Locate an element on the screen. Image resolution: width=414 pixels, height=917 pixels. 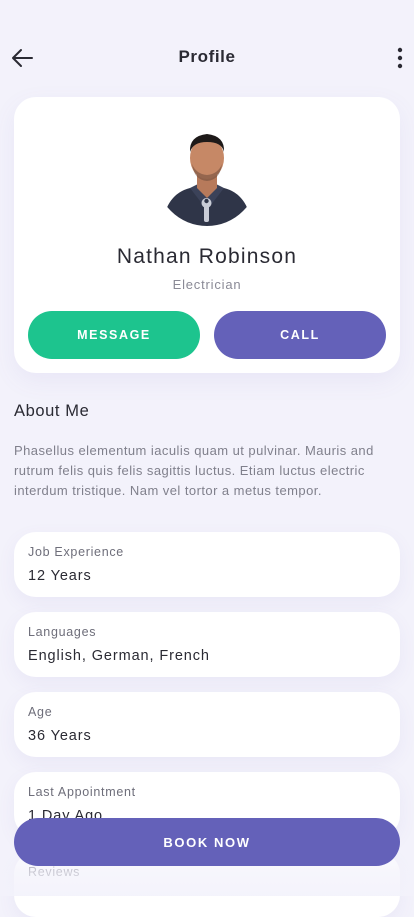
avatar is located at coordinates (207, 175).